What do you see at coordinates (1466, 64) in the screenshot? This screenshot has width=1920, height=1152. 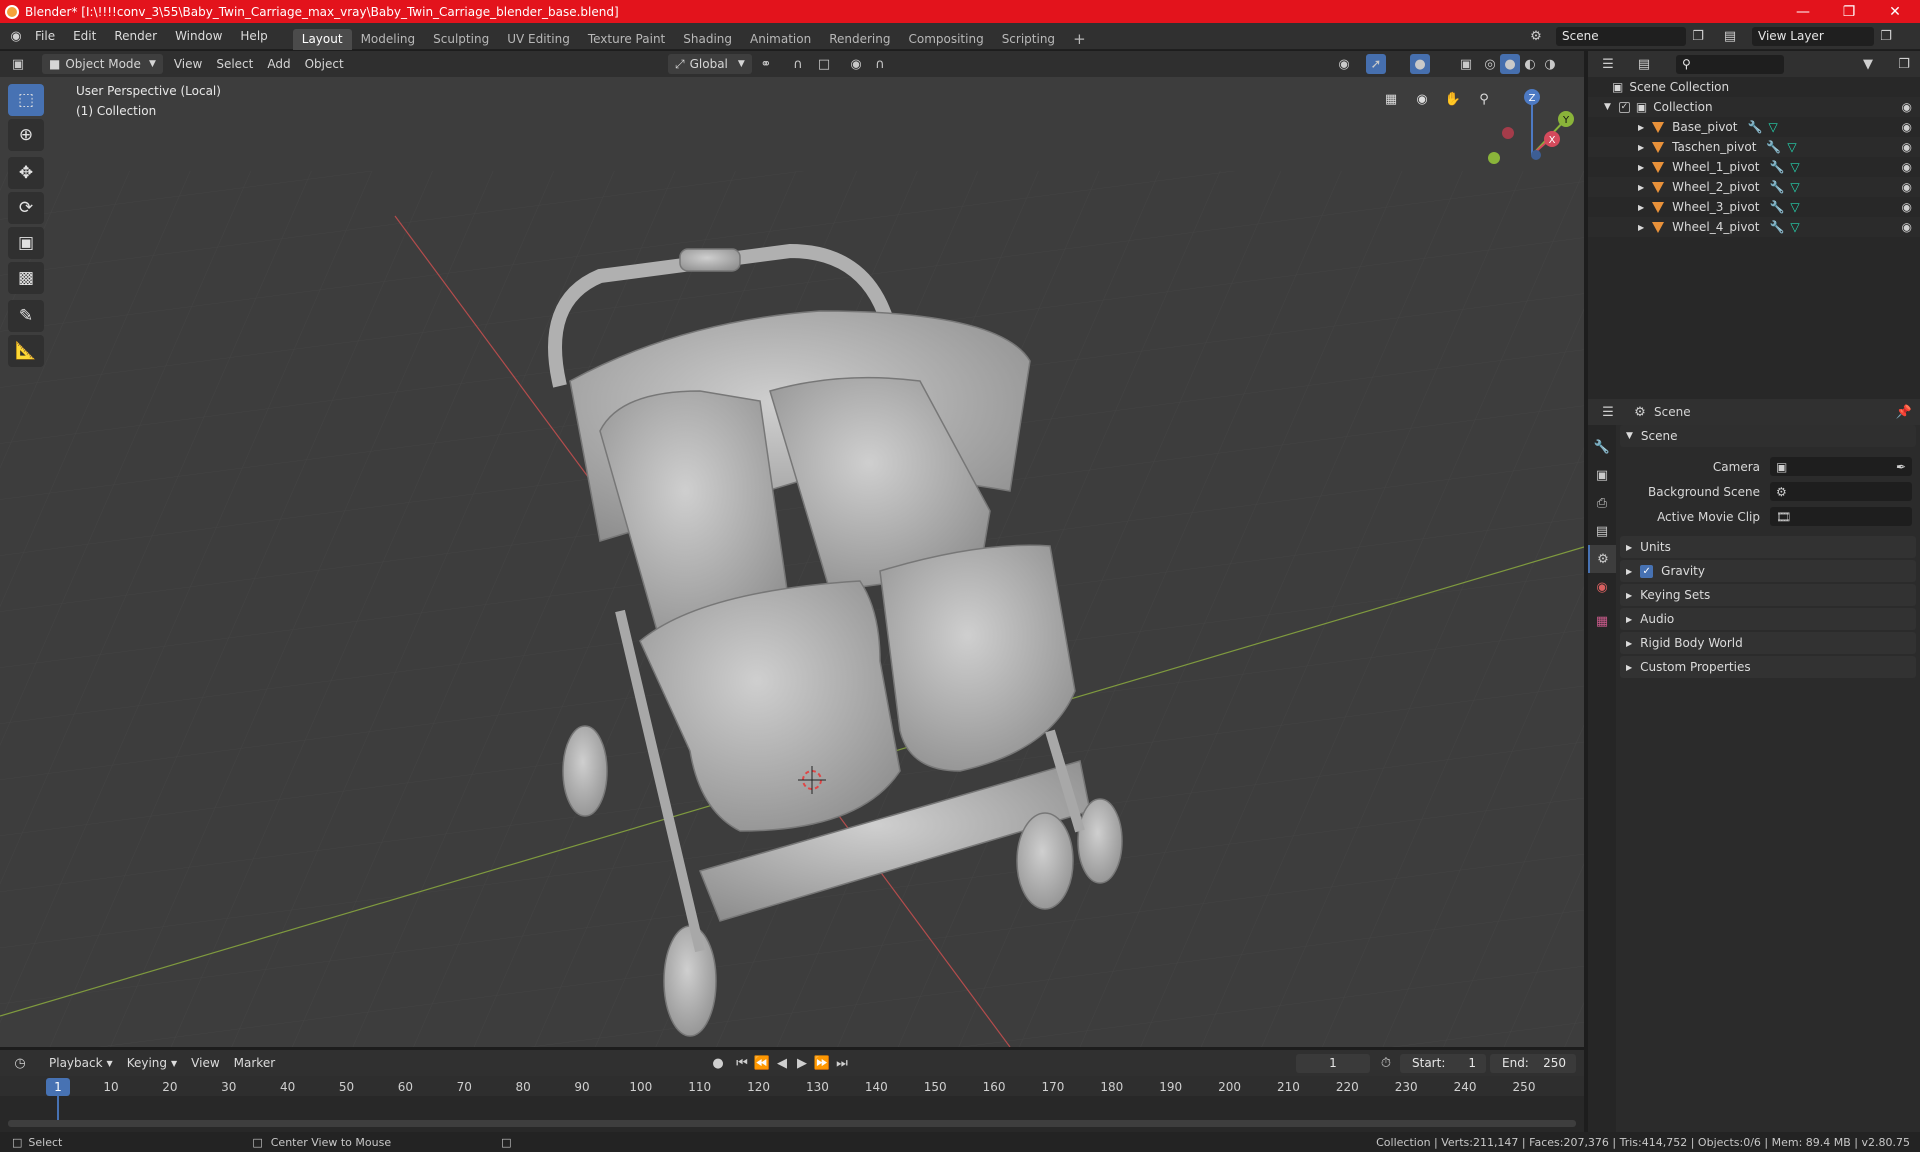 I see `xray-icon: ▣` at bounding box center [1466, 64].